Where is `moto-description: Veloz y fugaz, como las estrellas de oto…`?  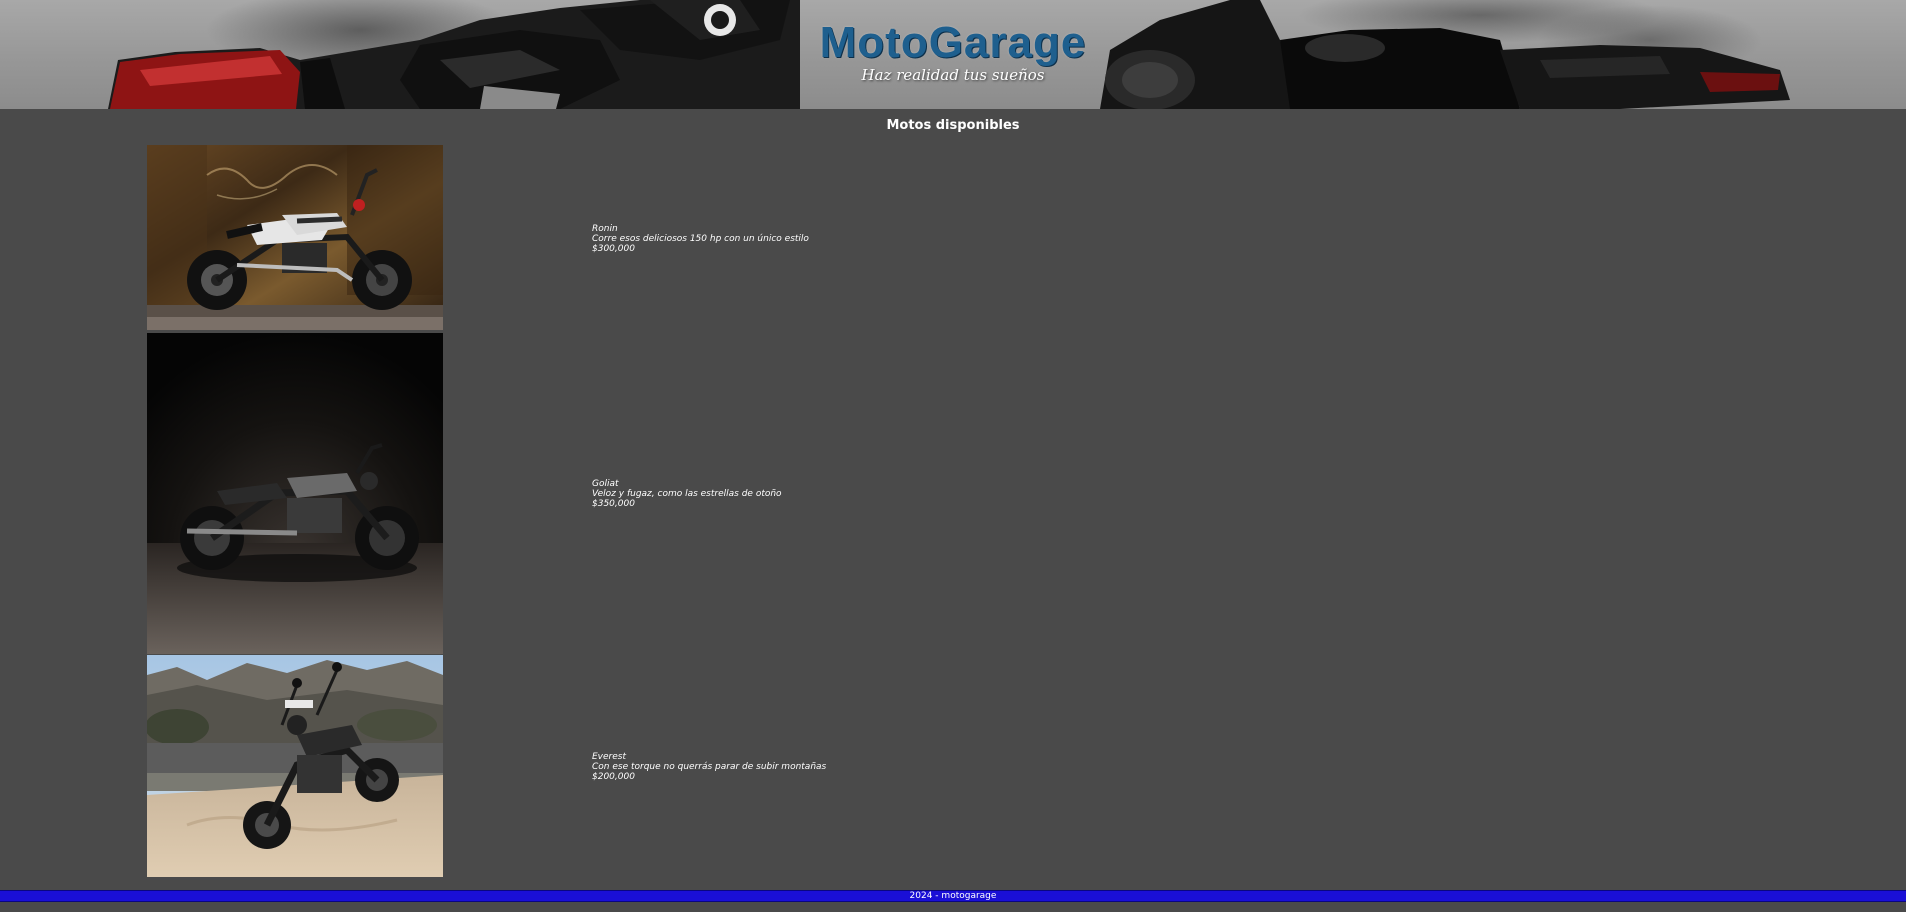
moto-description: Veloz y fugaz, como las estrellas de oto… is located at coordinates (687, 494).